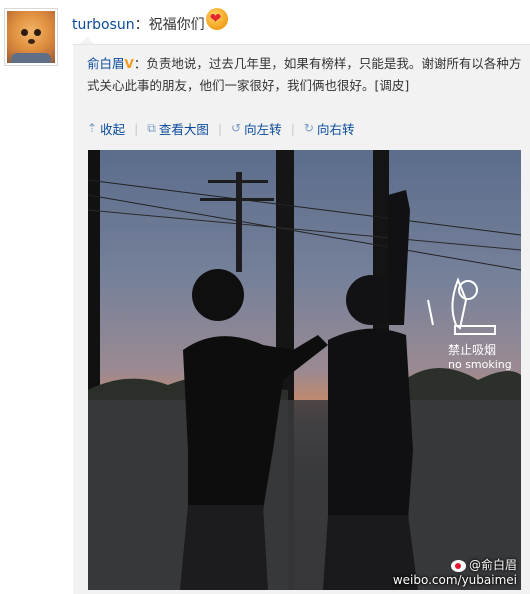  What do you see at coordinates (151, 127) in the screenshot?
I see `enlarge-icon: ⧉` at bounding box center [151, 127].